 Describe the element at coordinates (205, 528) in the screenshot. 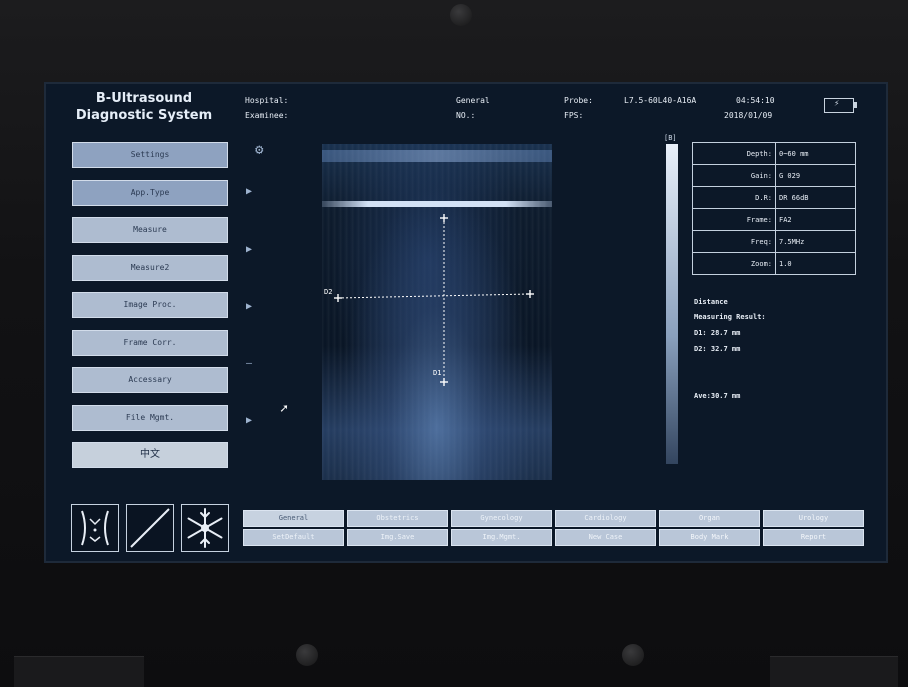

I see `freeze-snowflake-icon` at that location.